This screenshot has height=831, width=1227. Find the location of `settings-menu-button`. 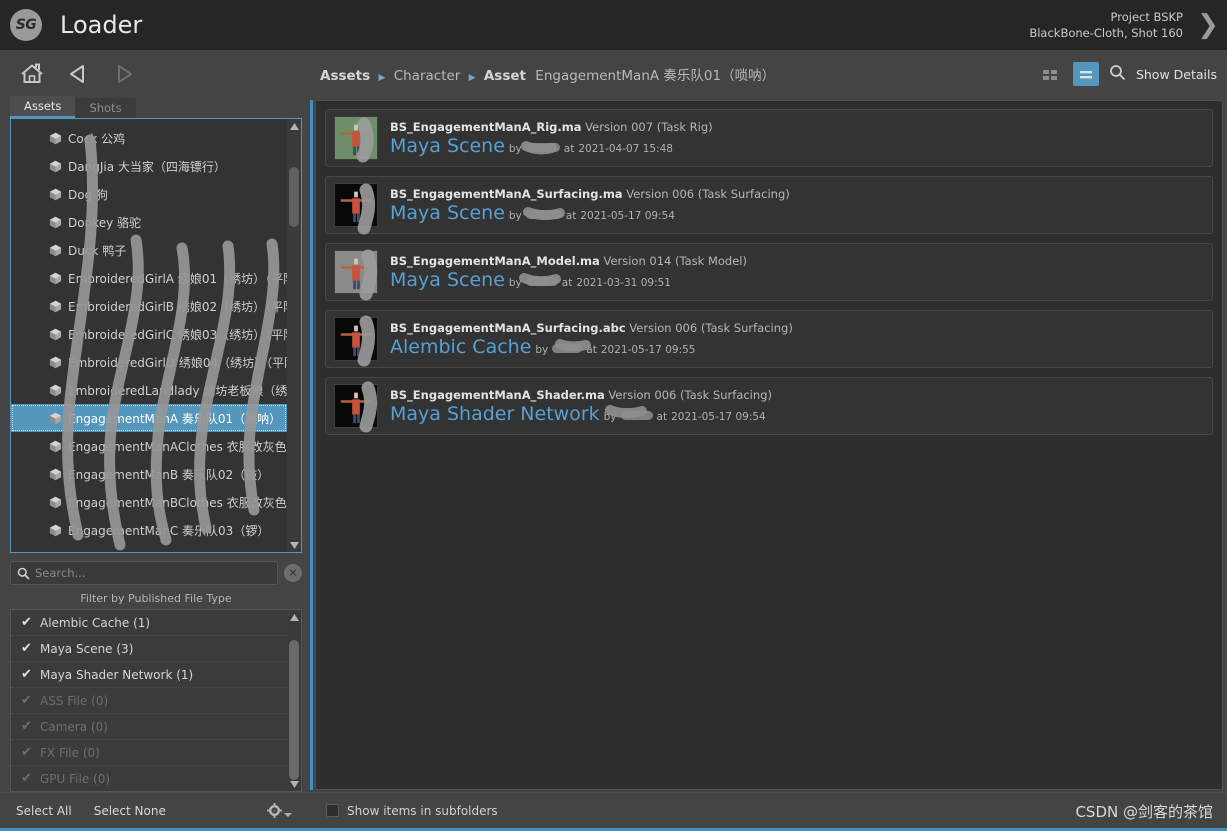

settings-menu-button is located at coordinates (279, 810).